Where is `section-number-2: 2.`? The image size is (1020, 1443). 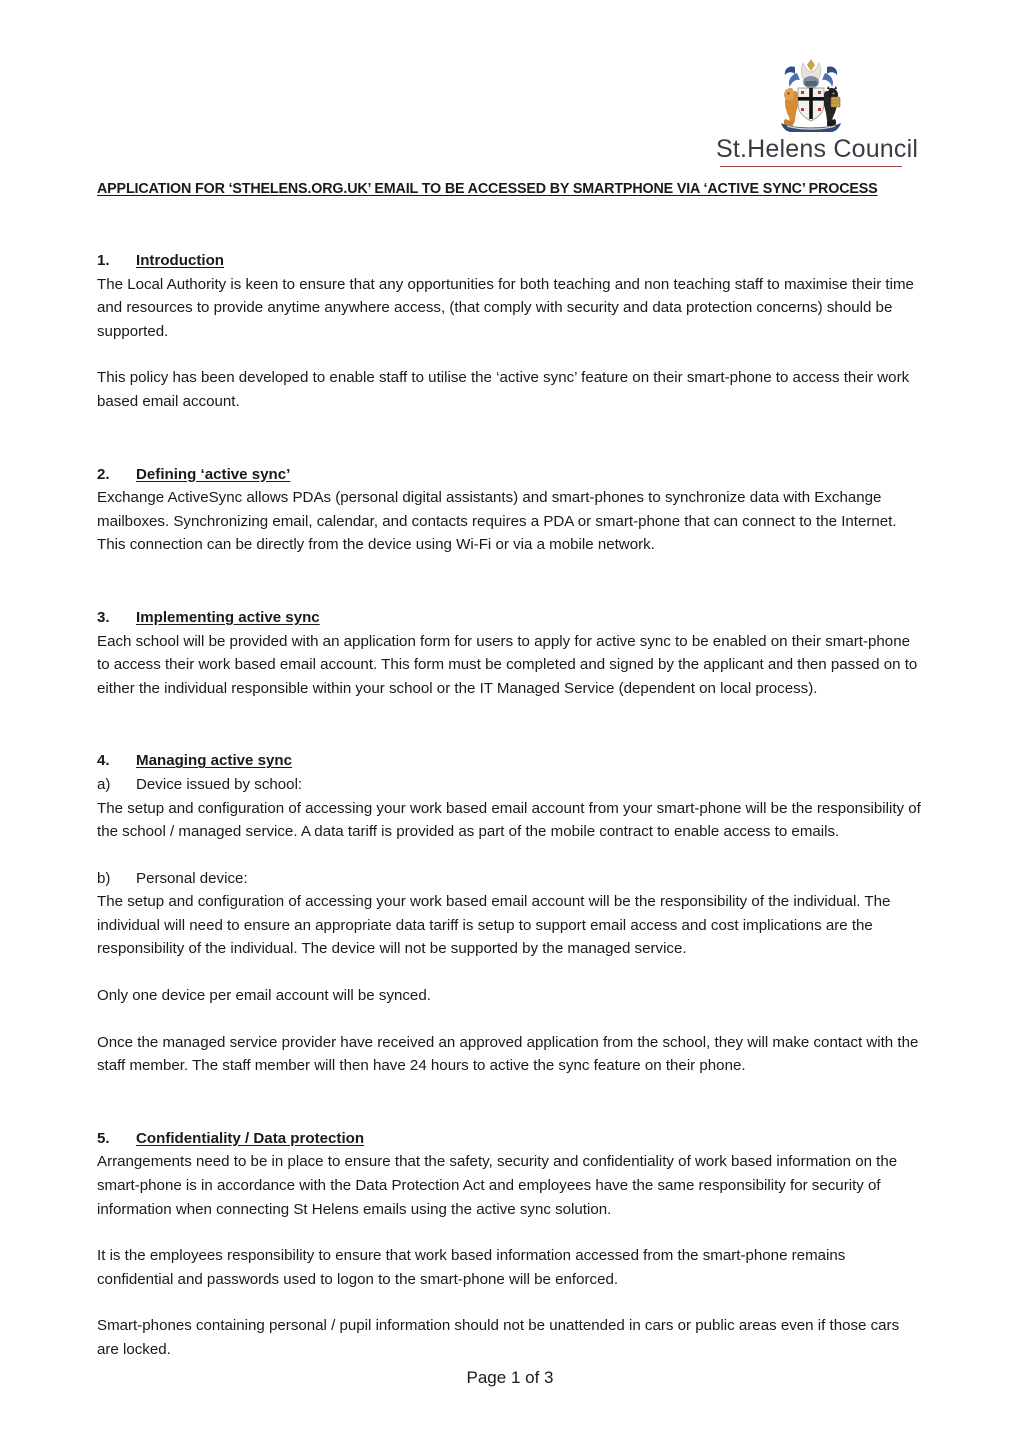
section-number-2: 2. is located at coordinates (103, 474).